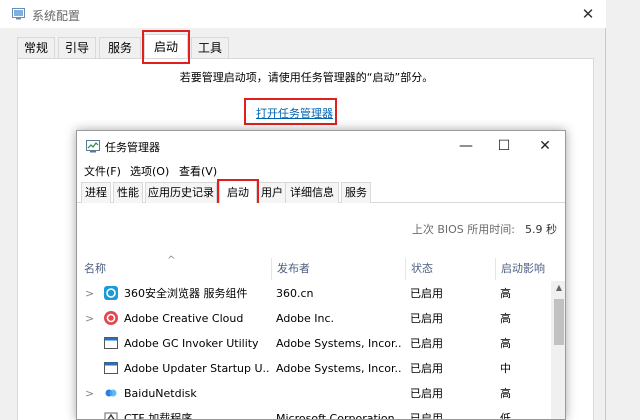  I want to click on tab-details: 详细信息, so click(312, 192).